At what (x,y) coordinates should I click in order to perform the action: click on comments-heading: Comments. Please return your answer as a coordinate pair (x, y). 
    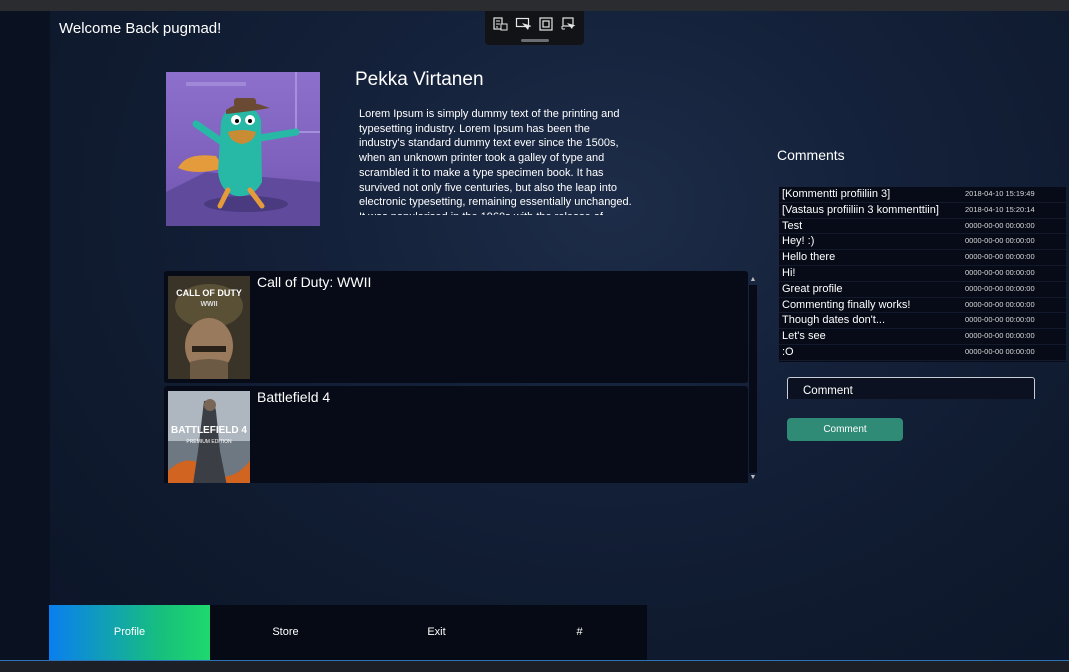
    Looking at the image, I should click on (811, 155).